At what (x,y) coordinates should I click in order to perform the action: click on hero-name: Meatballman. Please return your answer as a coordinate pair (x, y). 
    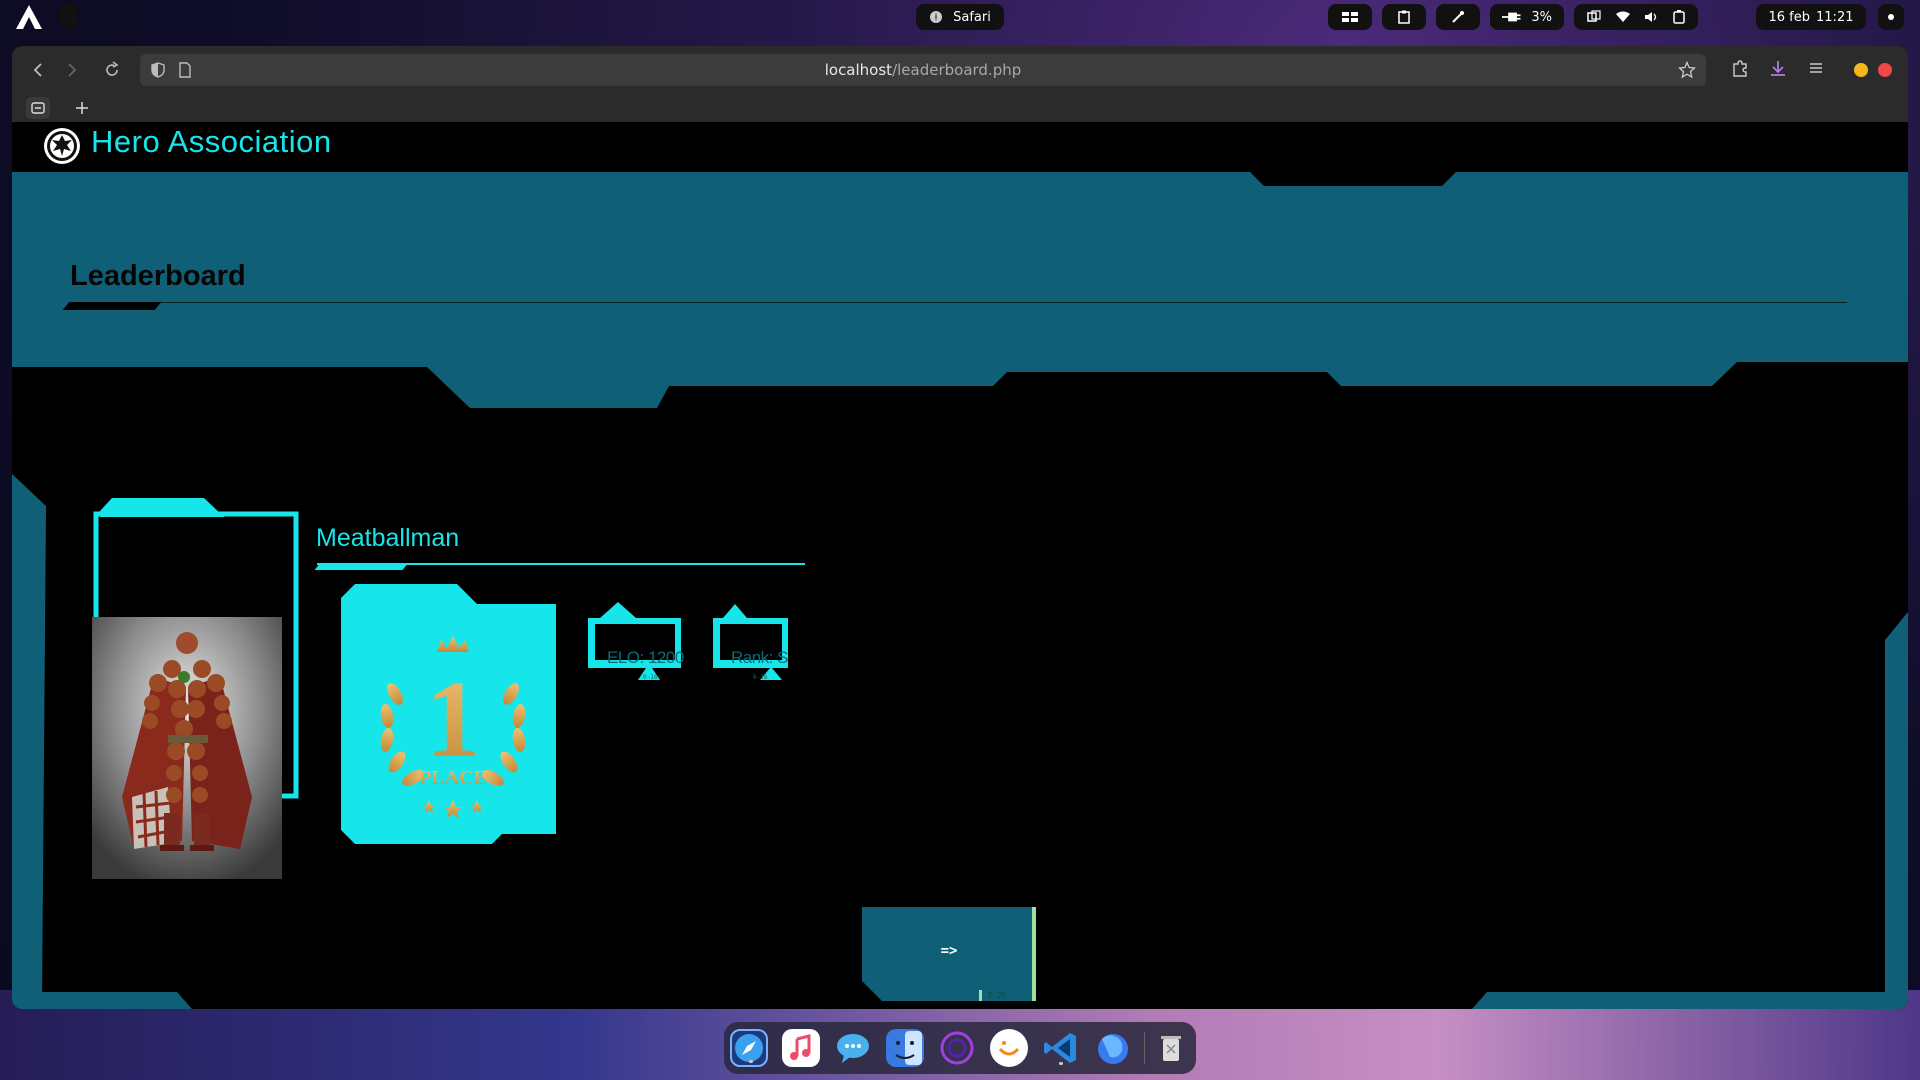
    Looking at the image, I should click on (387, 538).